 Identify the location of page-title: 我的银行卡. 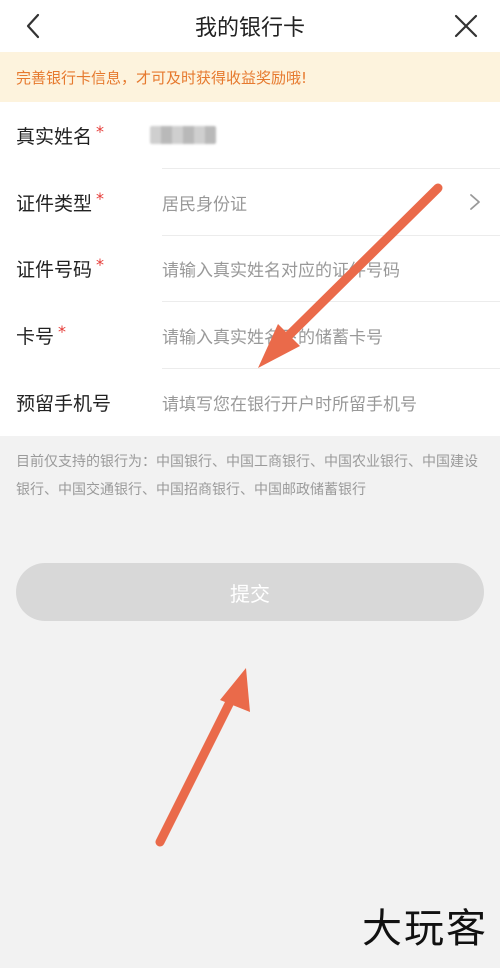
(249, 28).